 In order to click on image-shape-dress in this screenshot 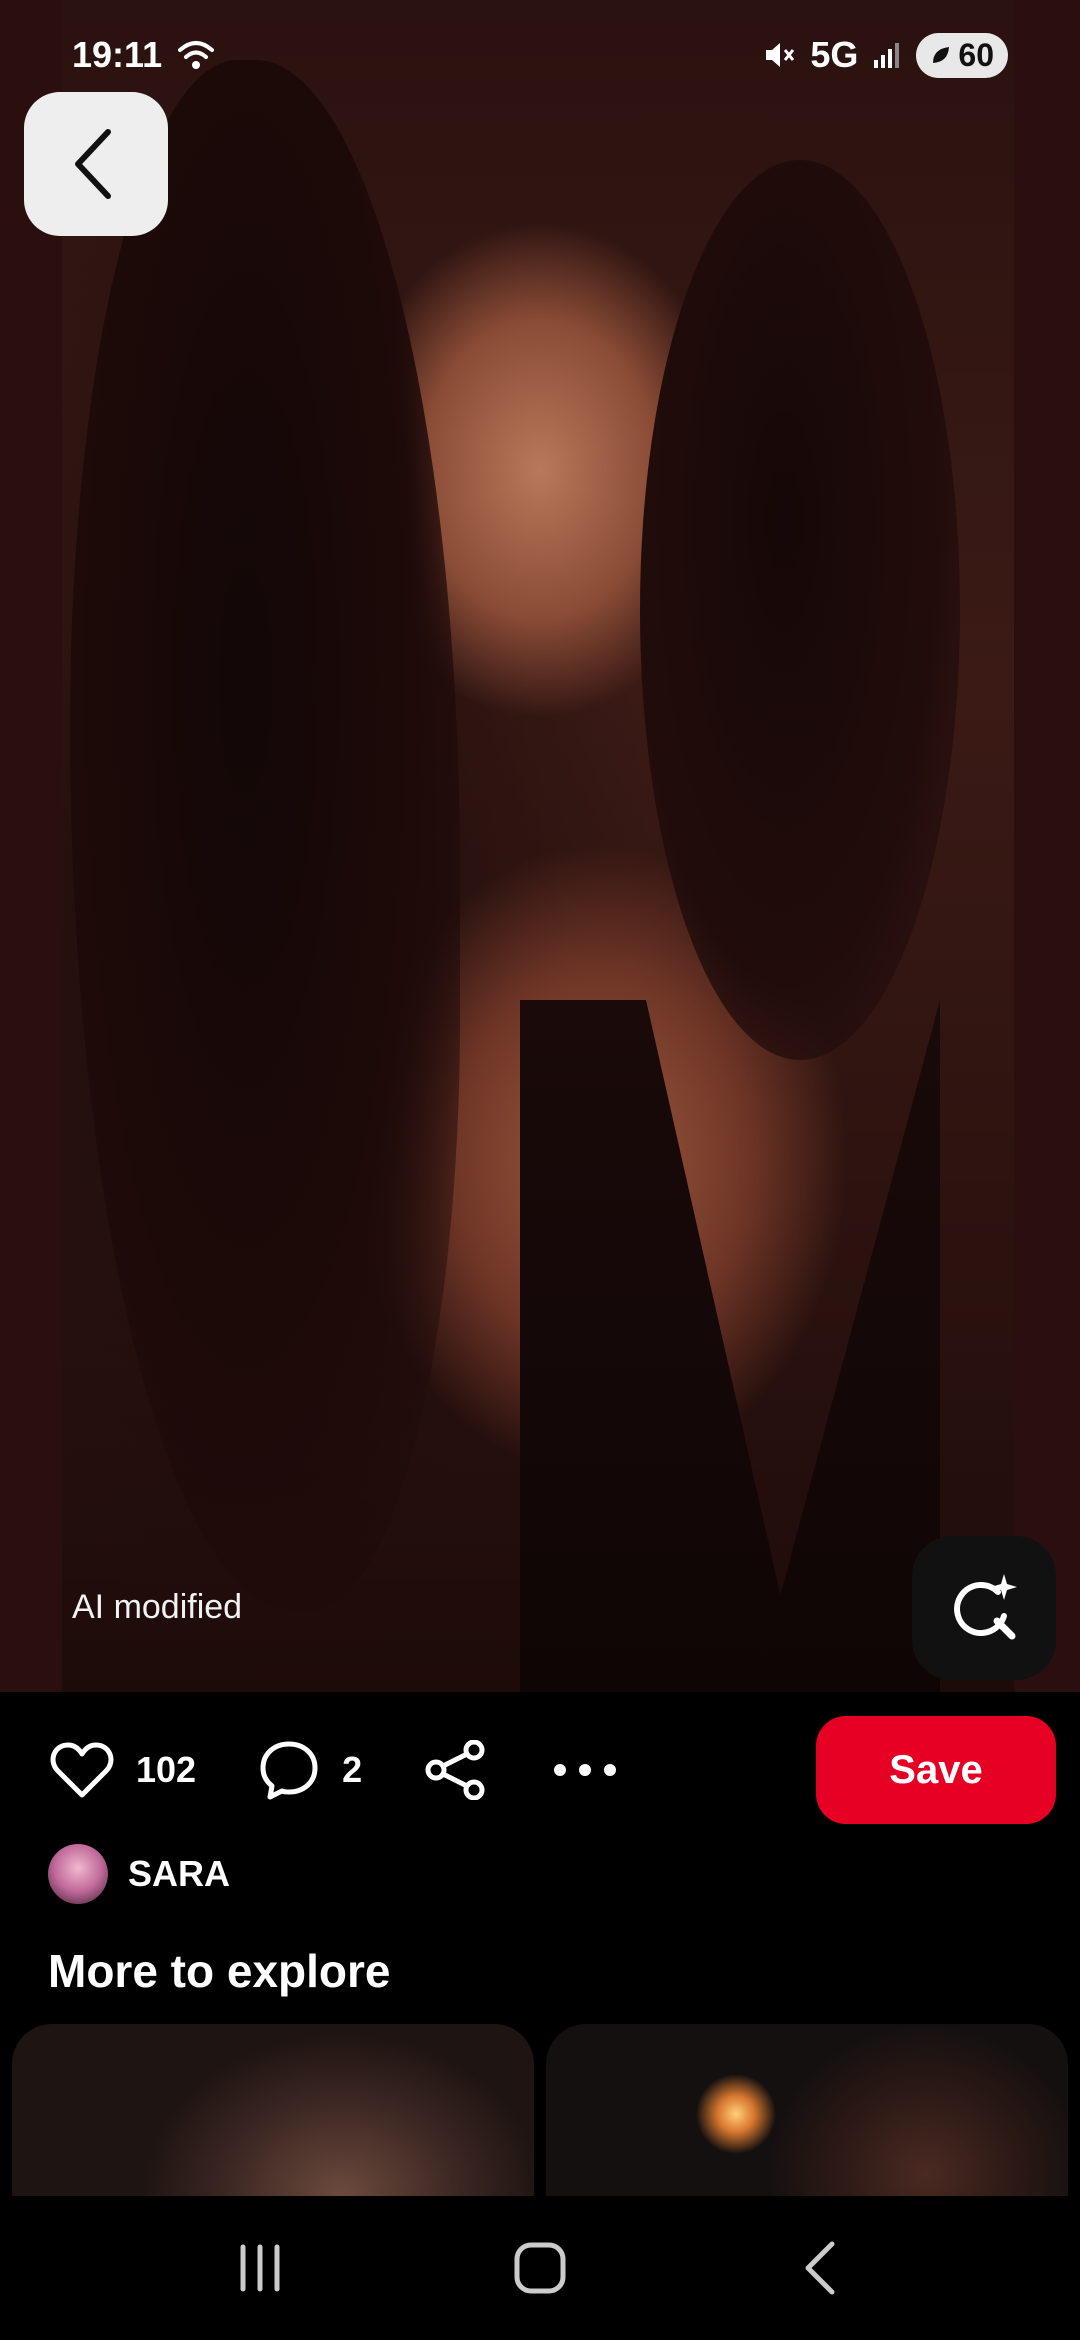, I will do `click(730, 1346)`.